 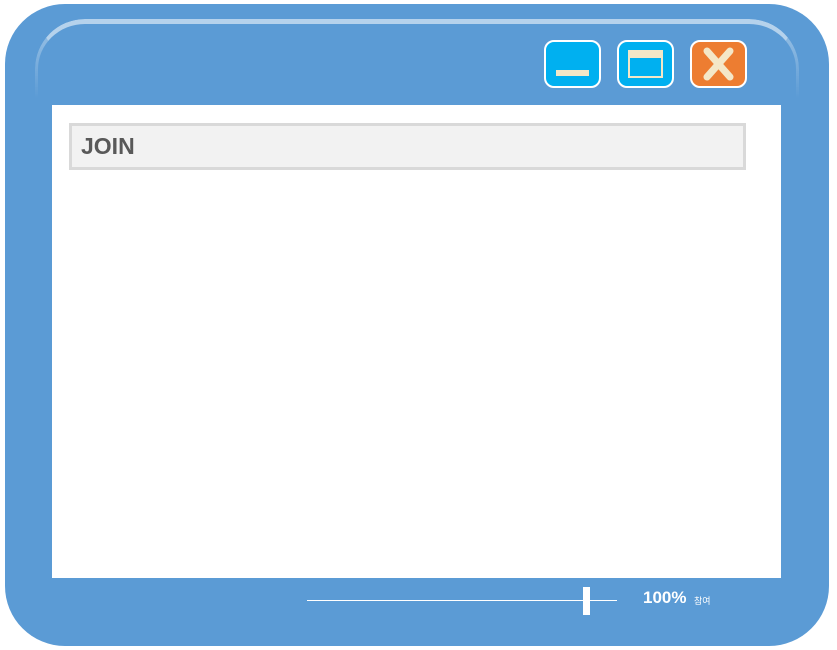 I want to click on address-text: JOIN, so click(x=108, y=146).